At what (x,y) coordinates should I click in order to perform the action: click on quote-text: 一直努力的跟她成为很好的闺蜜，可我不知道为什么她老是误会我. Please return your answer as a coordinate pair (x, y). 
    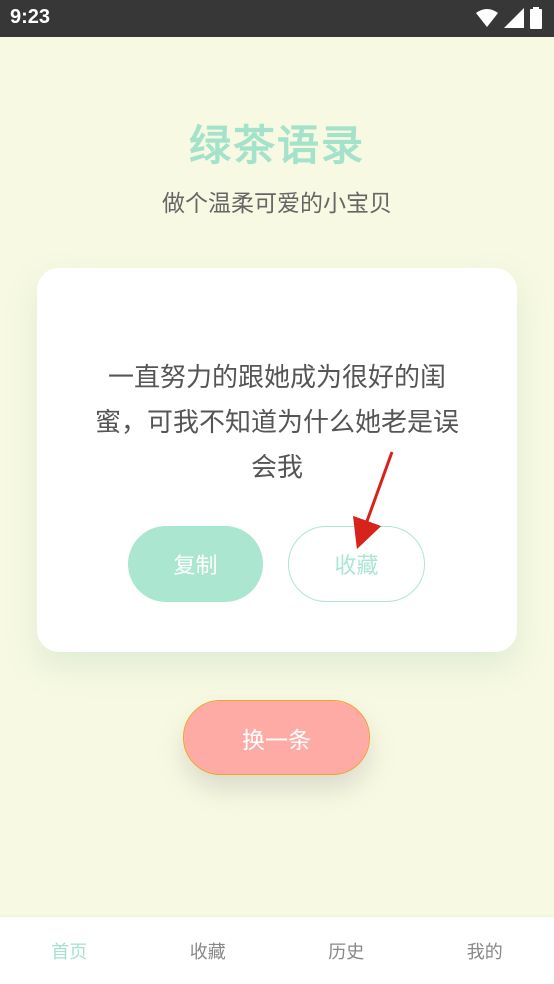
    Looking at the image, I should click on (276, 423).